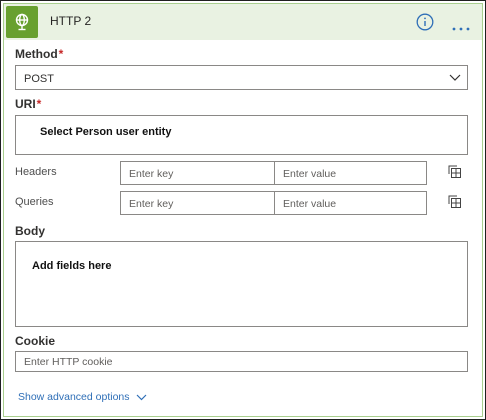  I want to click on uri-label: URI*, so click(28, 104).